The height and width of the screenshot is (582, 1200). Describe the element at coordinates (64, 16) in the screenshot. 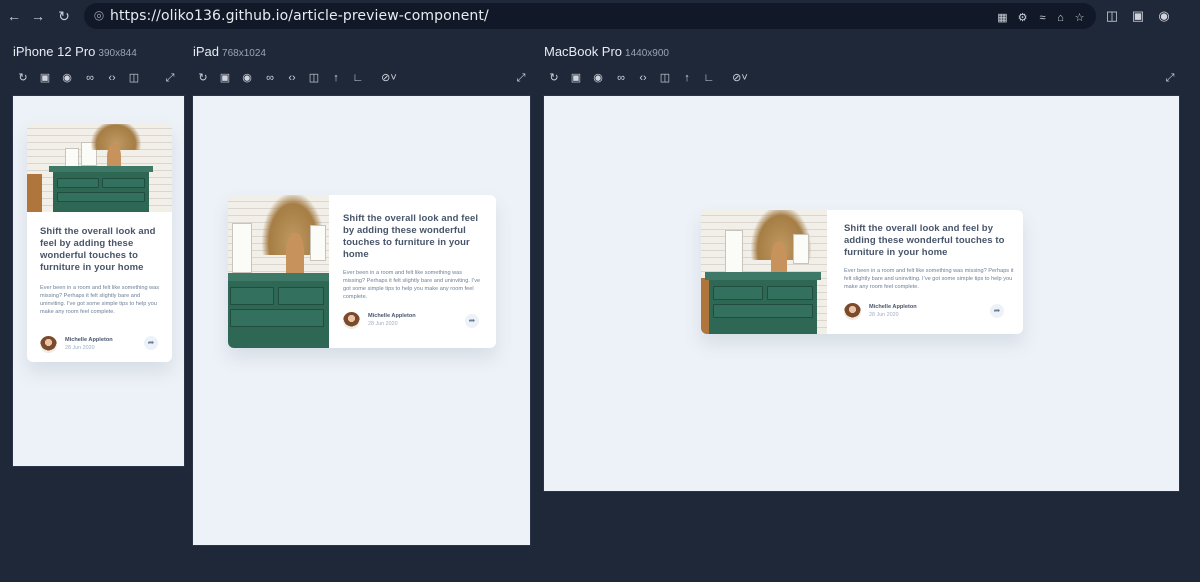

I see `reload-icon: ↻` at that location.